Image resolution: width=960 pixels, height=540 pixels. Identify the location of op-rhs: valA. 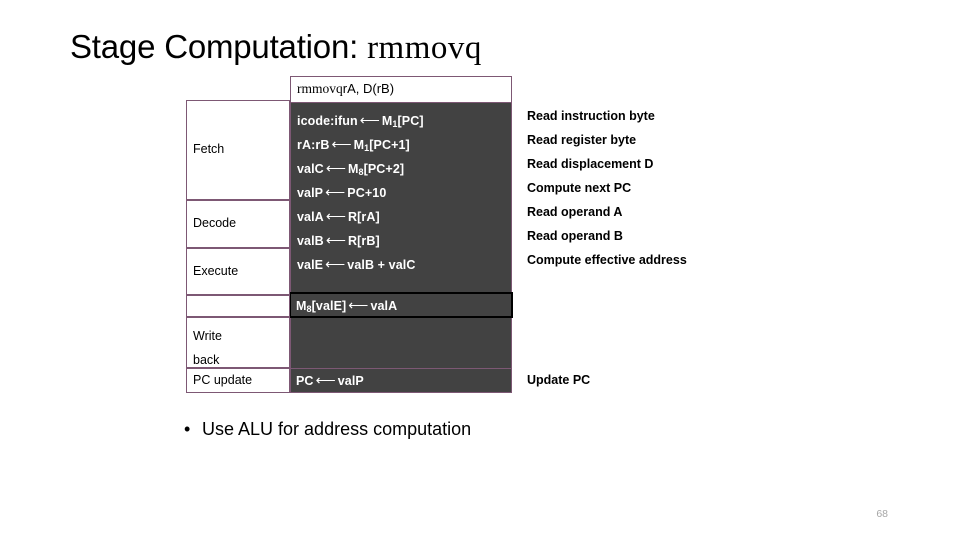
(384, 305).